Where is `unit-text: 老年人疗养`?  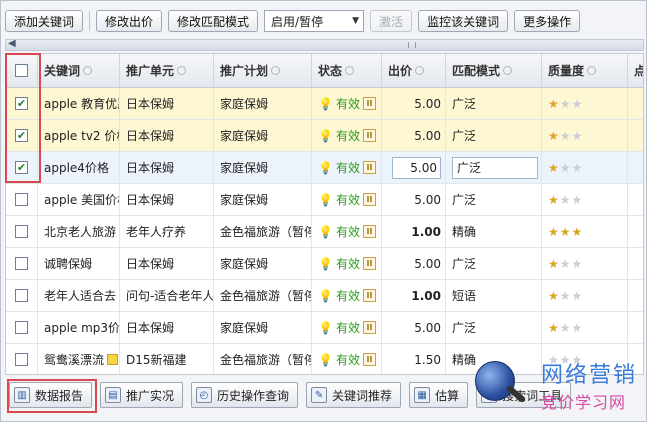
unit-text: 老年人疗养 is located at coordinates (156, 231).